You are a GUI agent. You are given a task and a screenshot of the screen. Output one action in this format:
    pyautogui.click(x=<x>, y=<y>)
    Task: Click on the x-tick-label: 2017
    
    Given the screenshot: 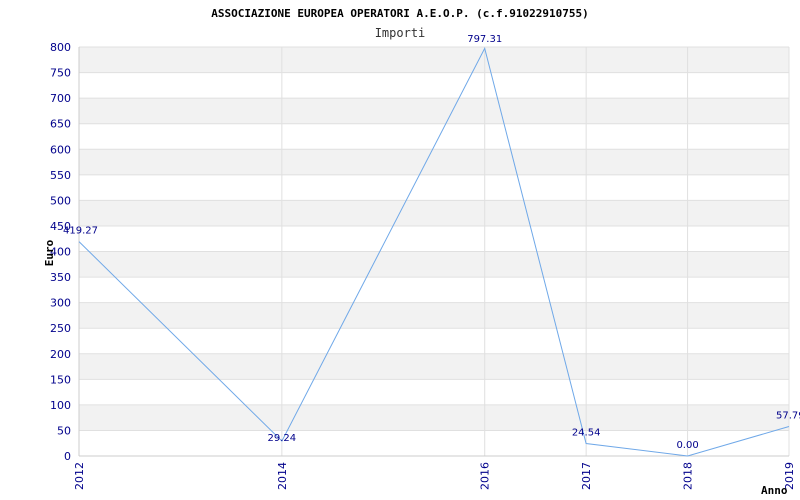 What is the action you would take?
    pyautogui.click(x=586, y=476)
    